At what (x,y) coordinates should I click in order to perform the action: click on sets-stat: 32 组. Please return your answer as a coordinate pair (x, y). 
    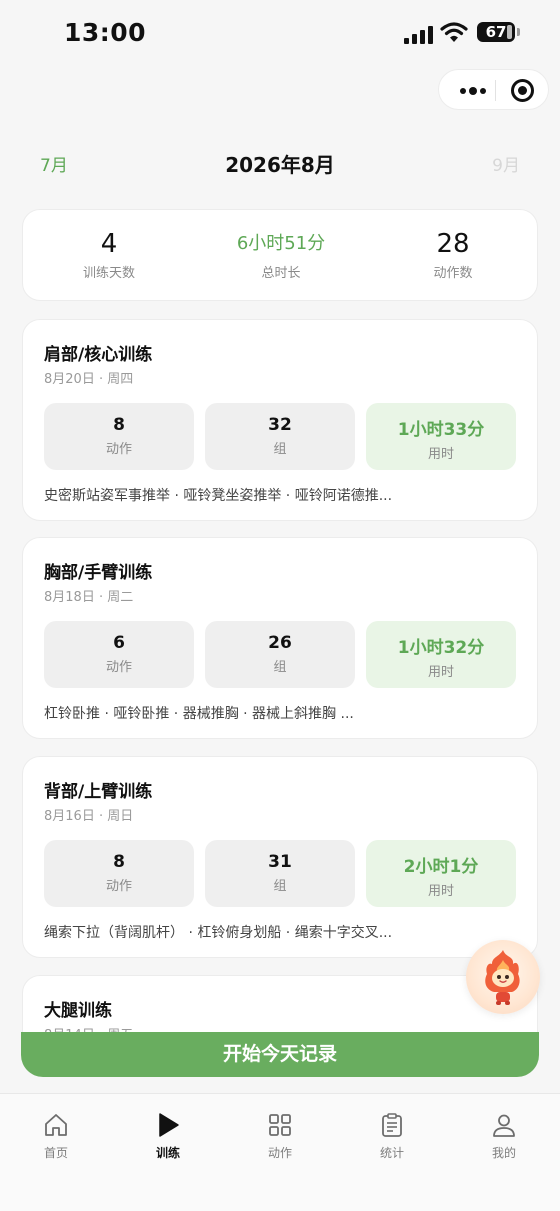
    Looking at the image, I should click on (280, 436).